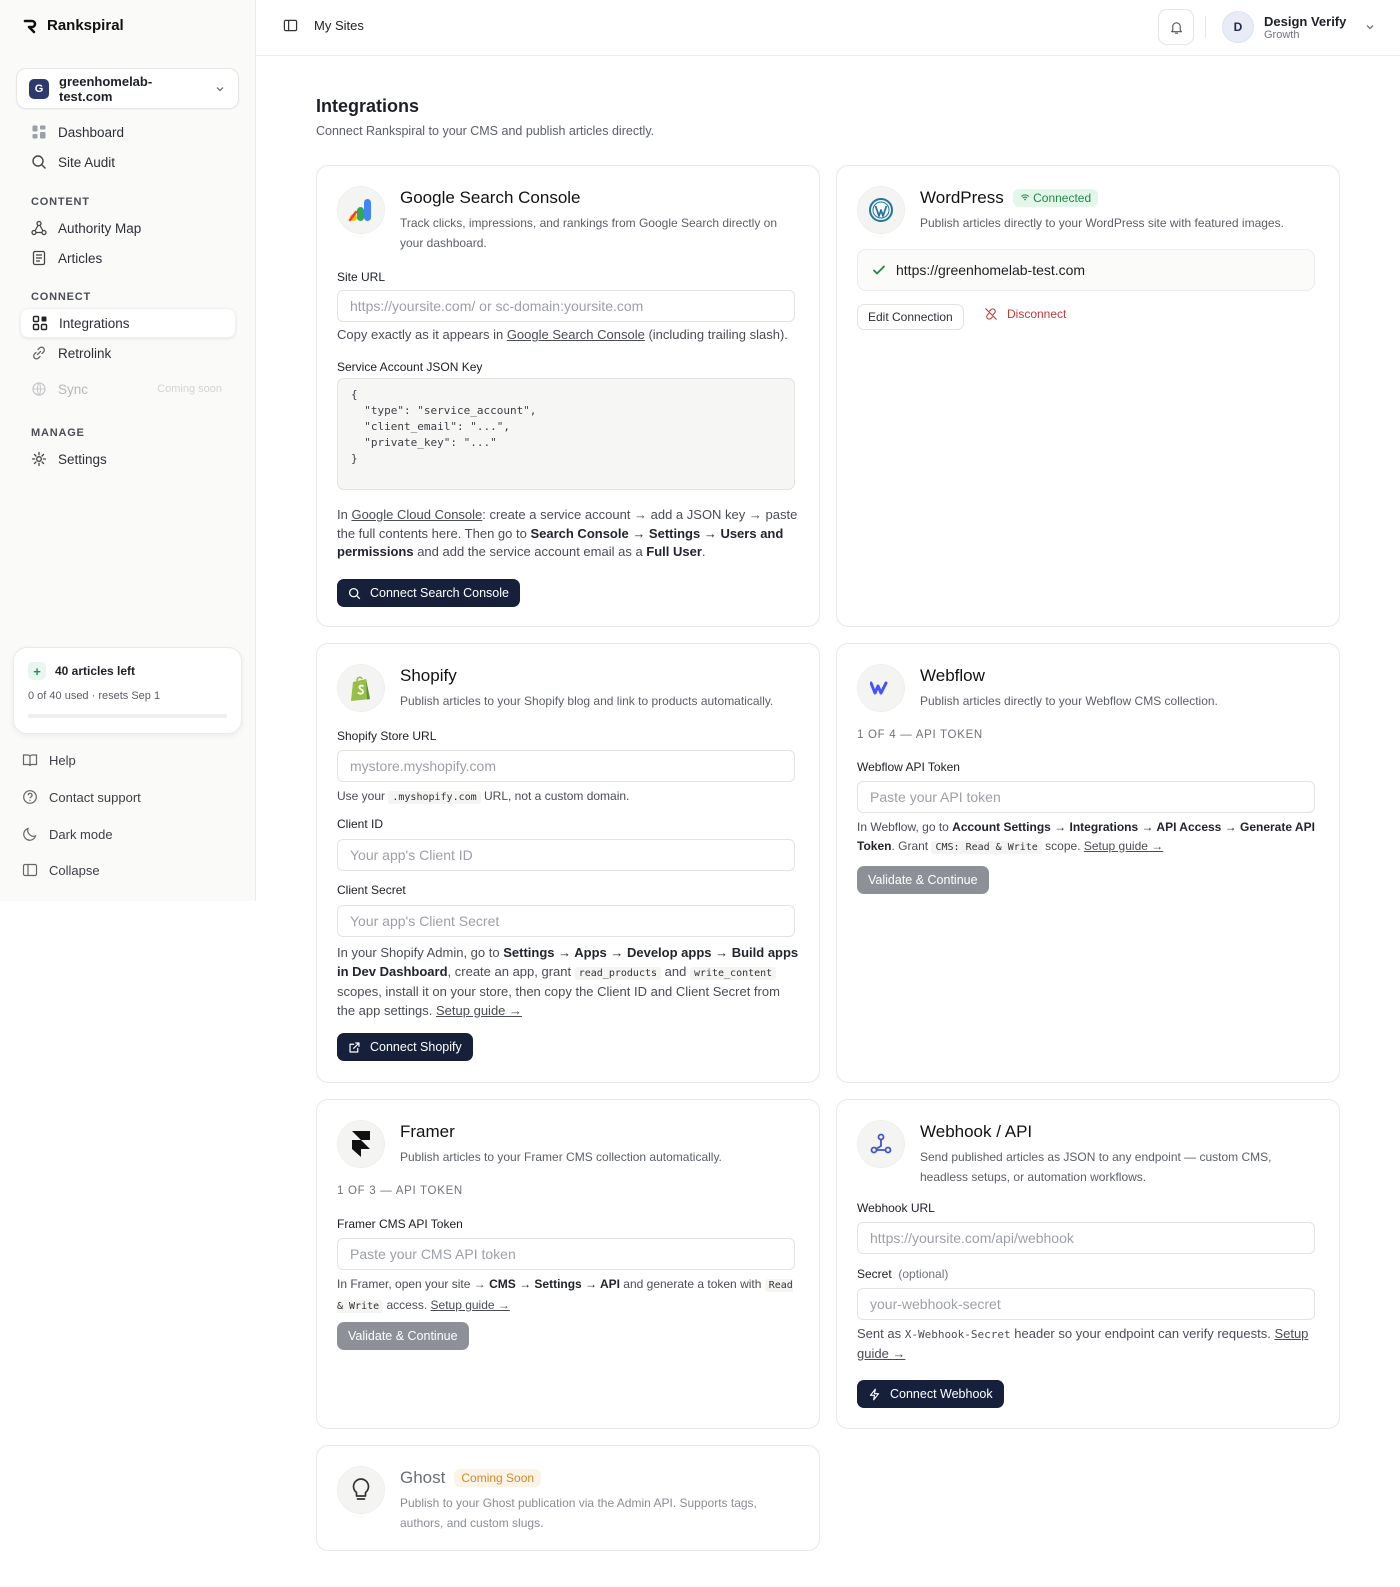 The width and height of the screenshot is (1400, 1587). Describe the element at coordinates (1025, 314) in the screenshot. I see `disconnect-button: Disconnect` at that location.